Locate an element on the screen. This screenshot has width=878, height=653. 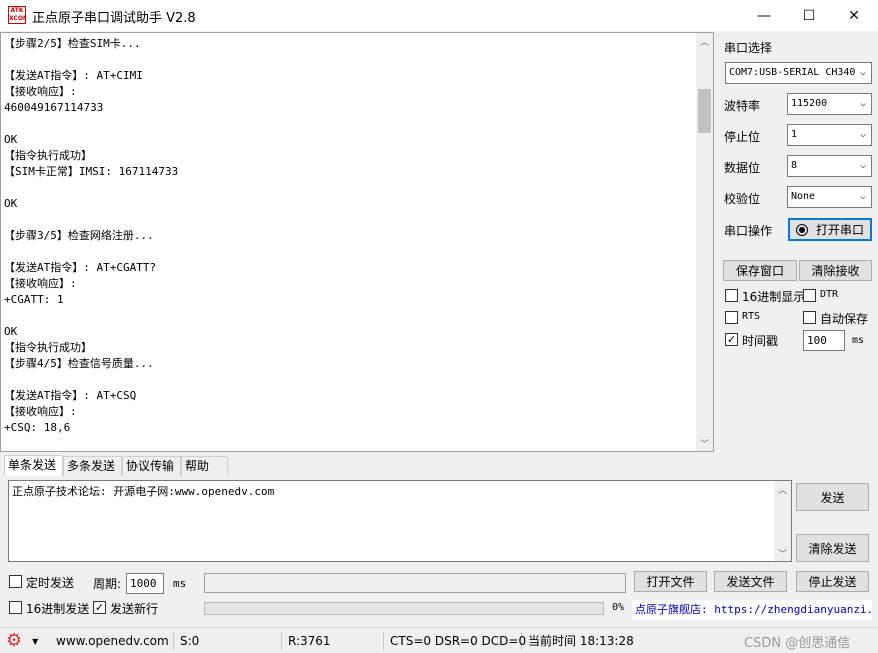
status-time: 当前时间 18:13:28 is located at coordinates (581, 641).